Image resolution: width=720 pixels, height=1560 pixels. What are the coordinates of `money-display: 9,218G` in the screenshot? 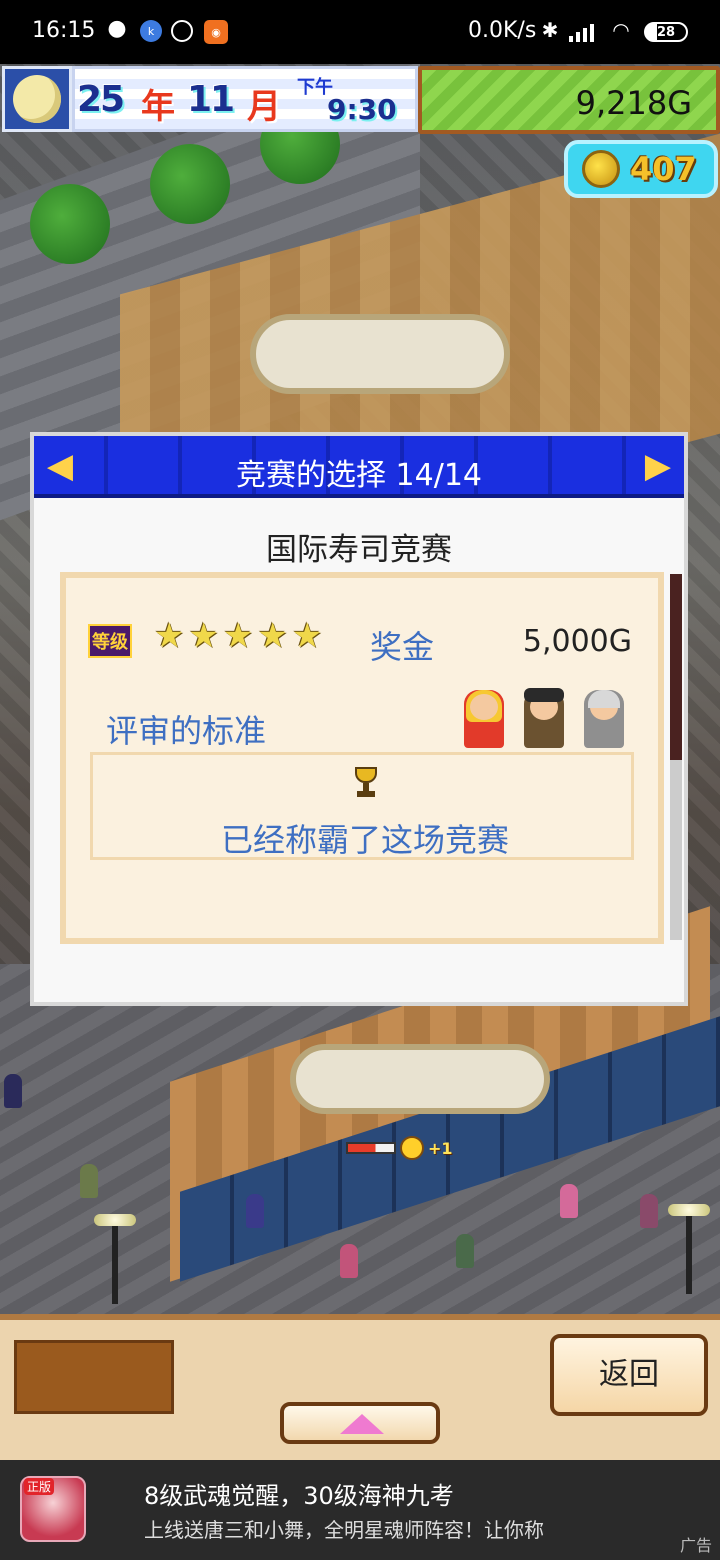 It's located at (569, 100).